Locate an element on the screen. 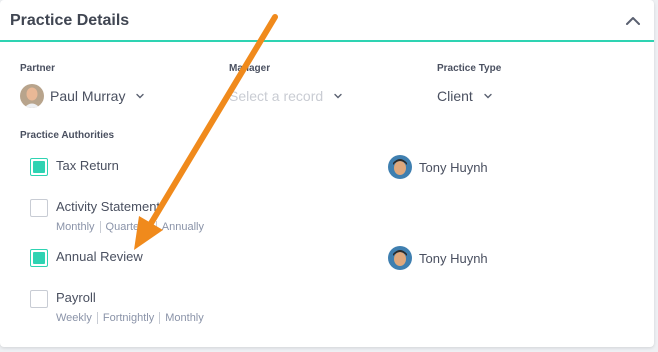 This screenshot has height=352, width=658. frequency-options: Weekly Fortnightly Monthly is located at coordinates (132, 318).